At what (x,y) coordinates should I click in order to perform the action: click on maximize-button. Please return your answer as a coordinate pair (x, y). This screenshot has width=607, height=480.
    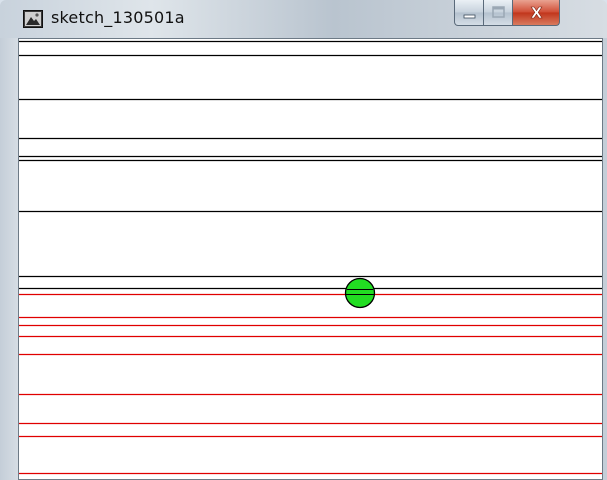
    Looking at the image, I should click on (498, 13).